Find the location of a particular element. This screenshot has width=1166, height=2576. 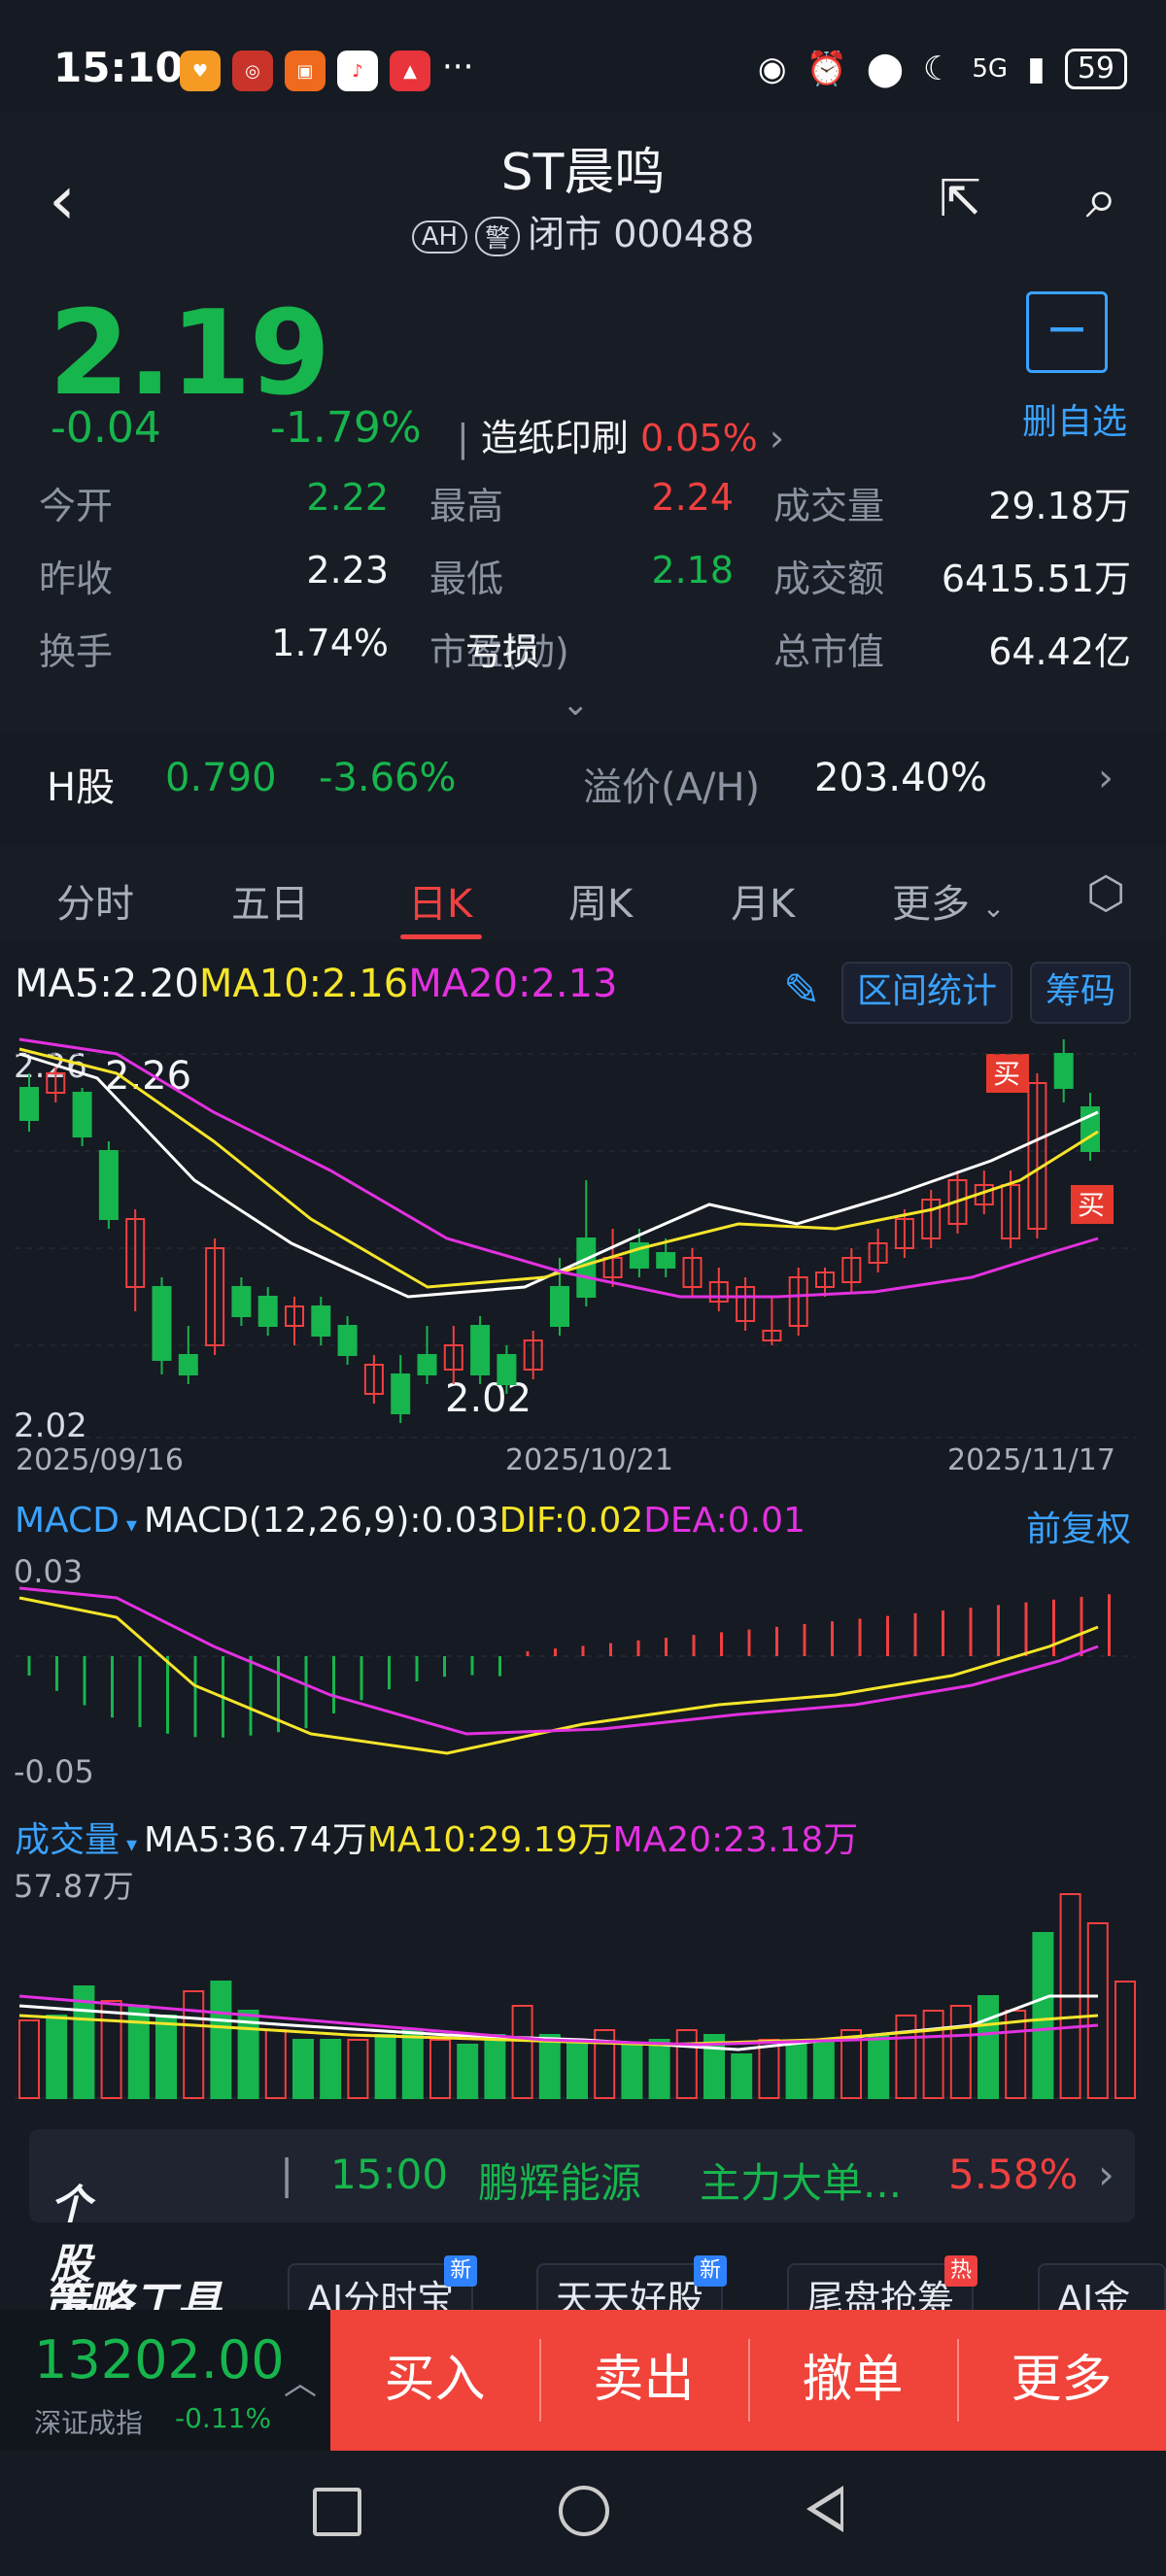

stat-label: 今开 is located at coordinates (76, 506).